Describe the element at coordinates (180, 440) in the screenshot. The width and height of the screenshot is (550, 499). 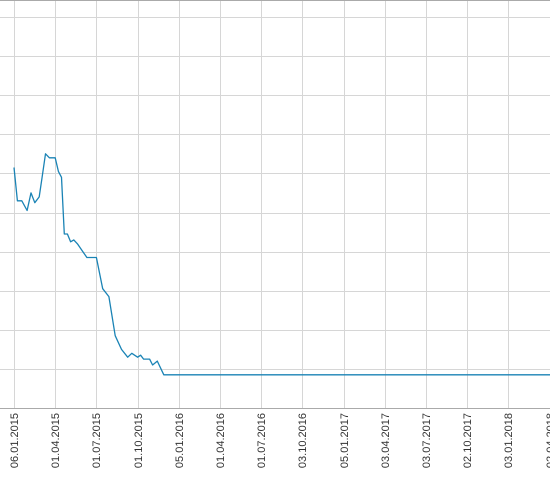
I see `x-tick-label: 05.01.2016` at that location.